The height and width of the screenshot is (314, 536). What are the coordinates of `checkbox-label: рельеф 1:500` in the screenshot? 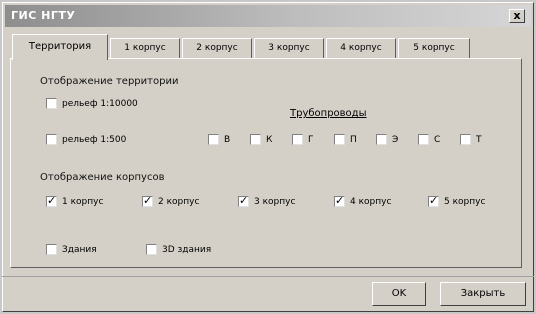 It's located at (94, 139).